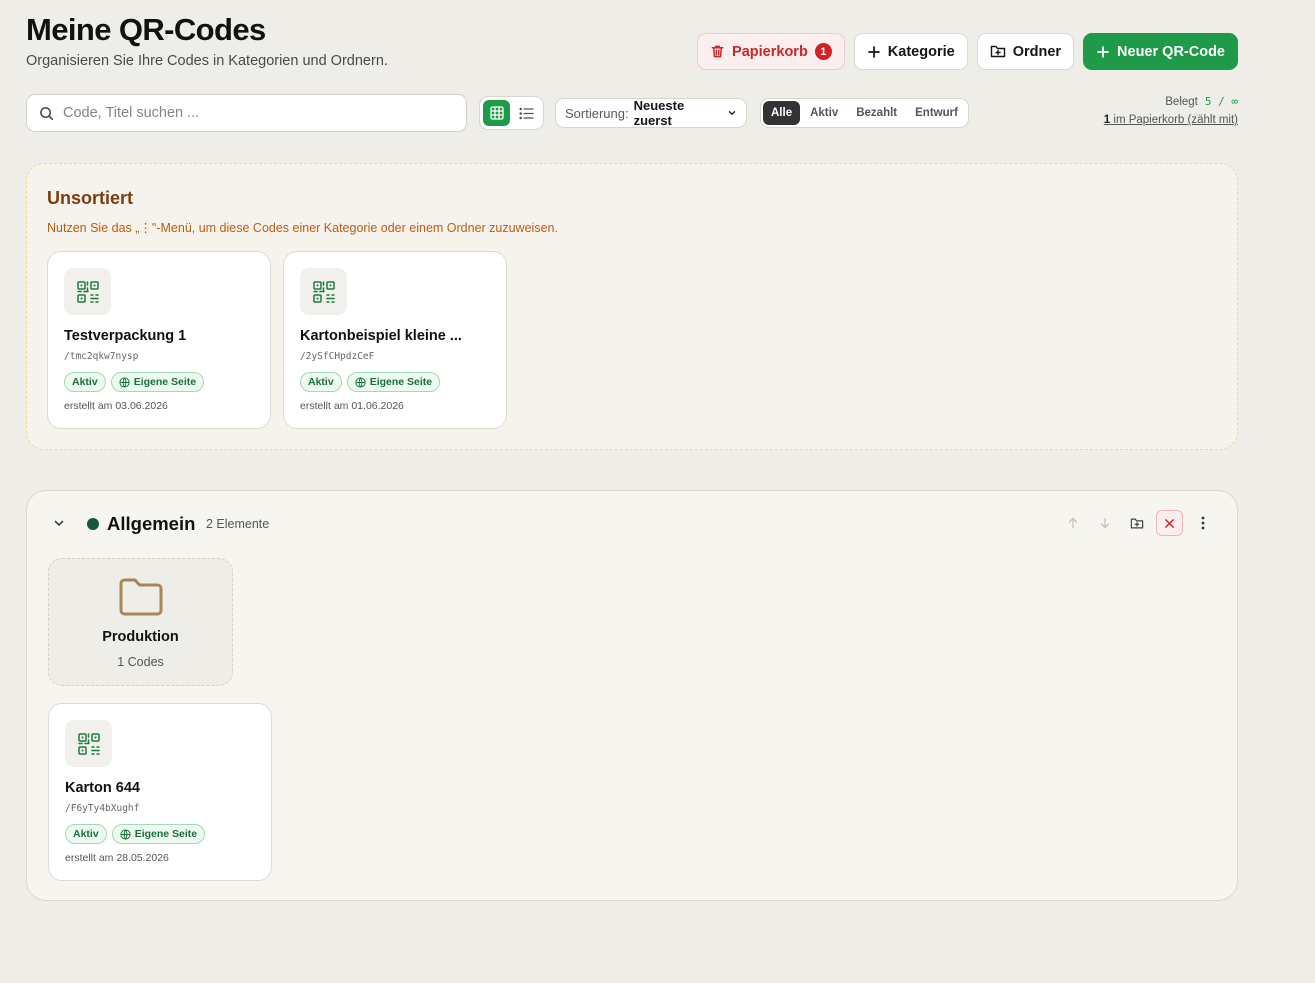 This screenshot has width=1315, height=983. Describe the element at coordinates (140, 637) in the screenshot. I see `folder-name: Produktion` at that location.